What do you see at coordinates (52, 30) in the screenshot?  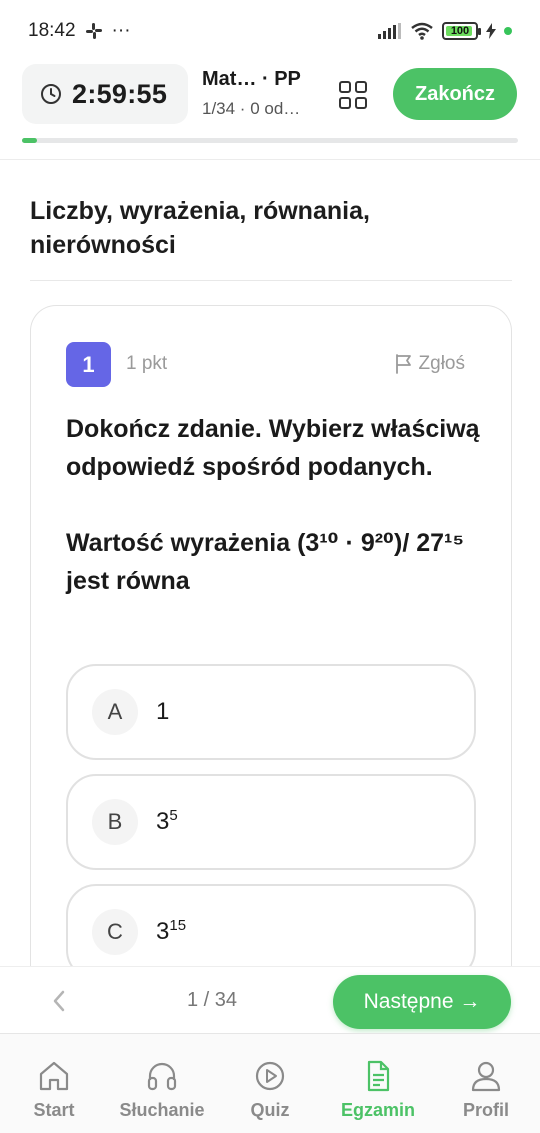 I see `status-time: 18:42` at bounding box center [52, 30].